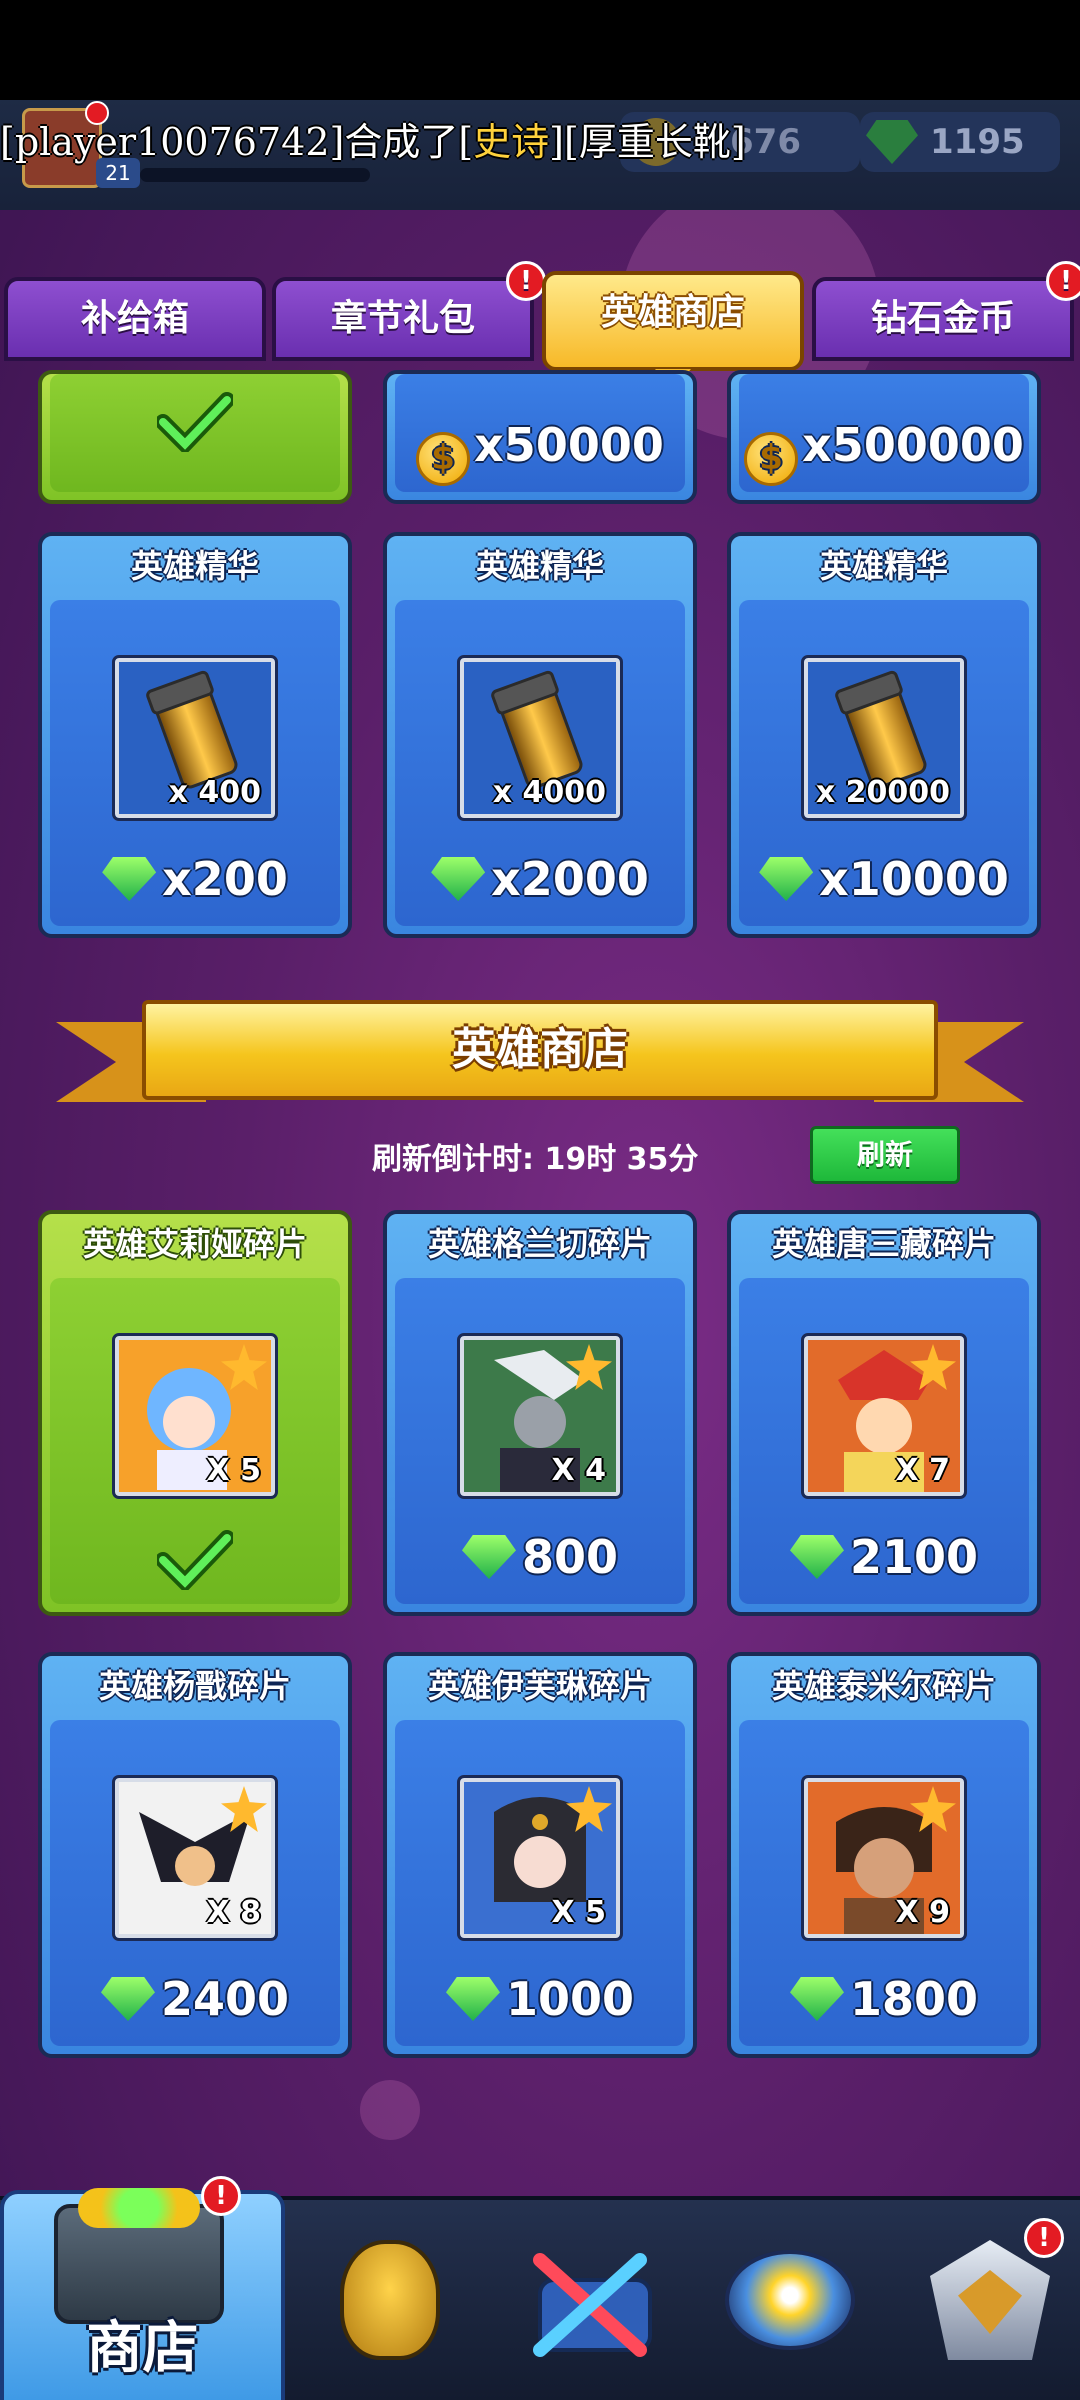  I want to click on hero-portrait-slot: X 7, so click(884, 1416).